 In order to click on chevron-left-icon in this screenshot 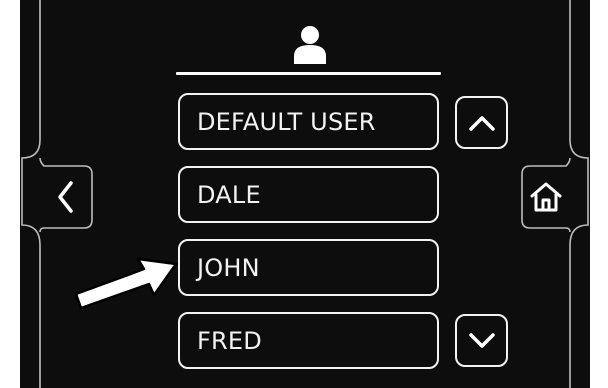, I will do `click(65, 197)`.